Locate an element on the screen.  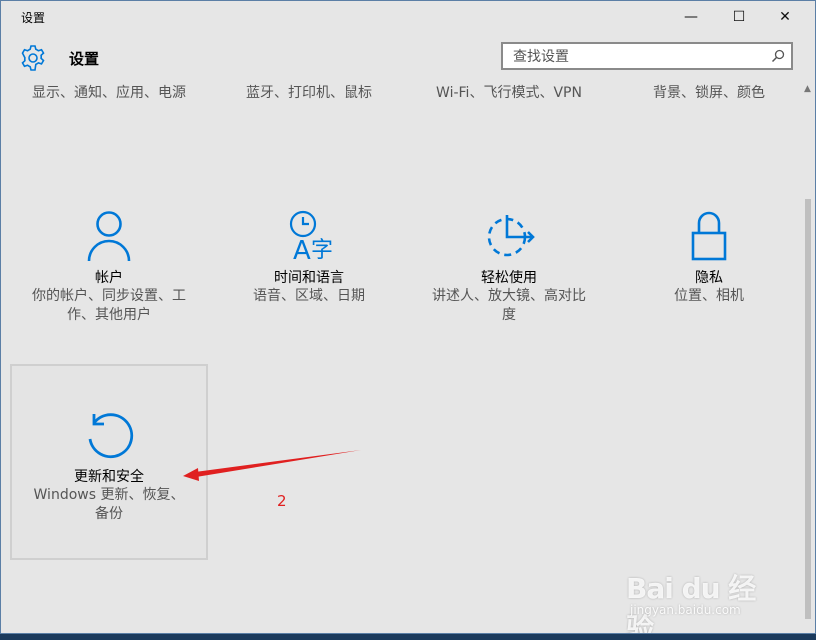
window-title: 设置 is located at coordinates (33, 18).